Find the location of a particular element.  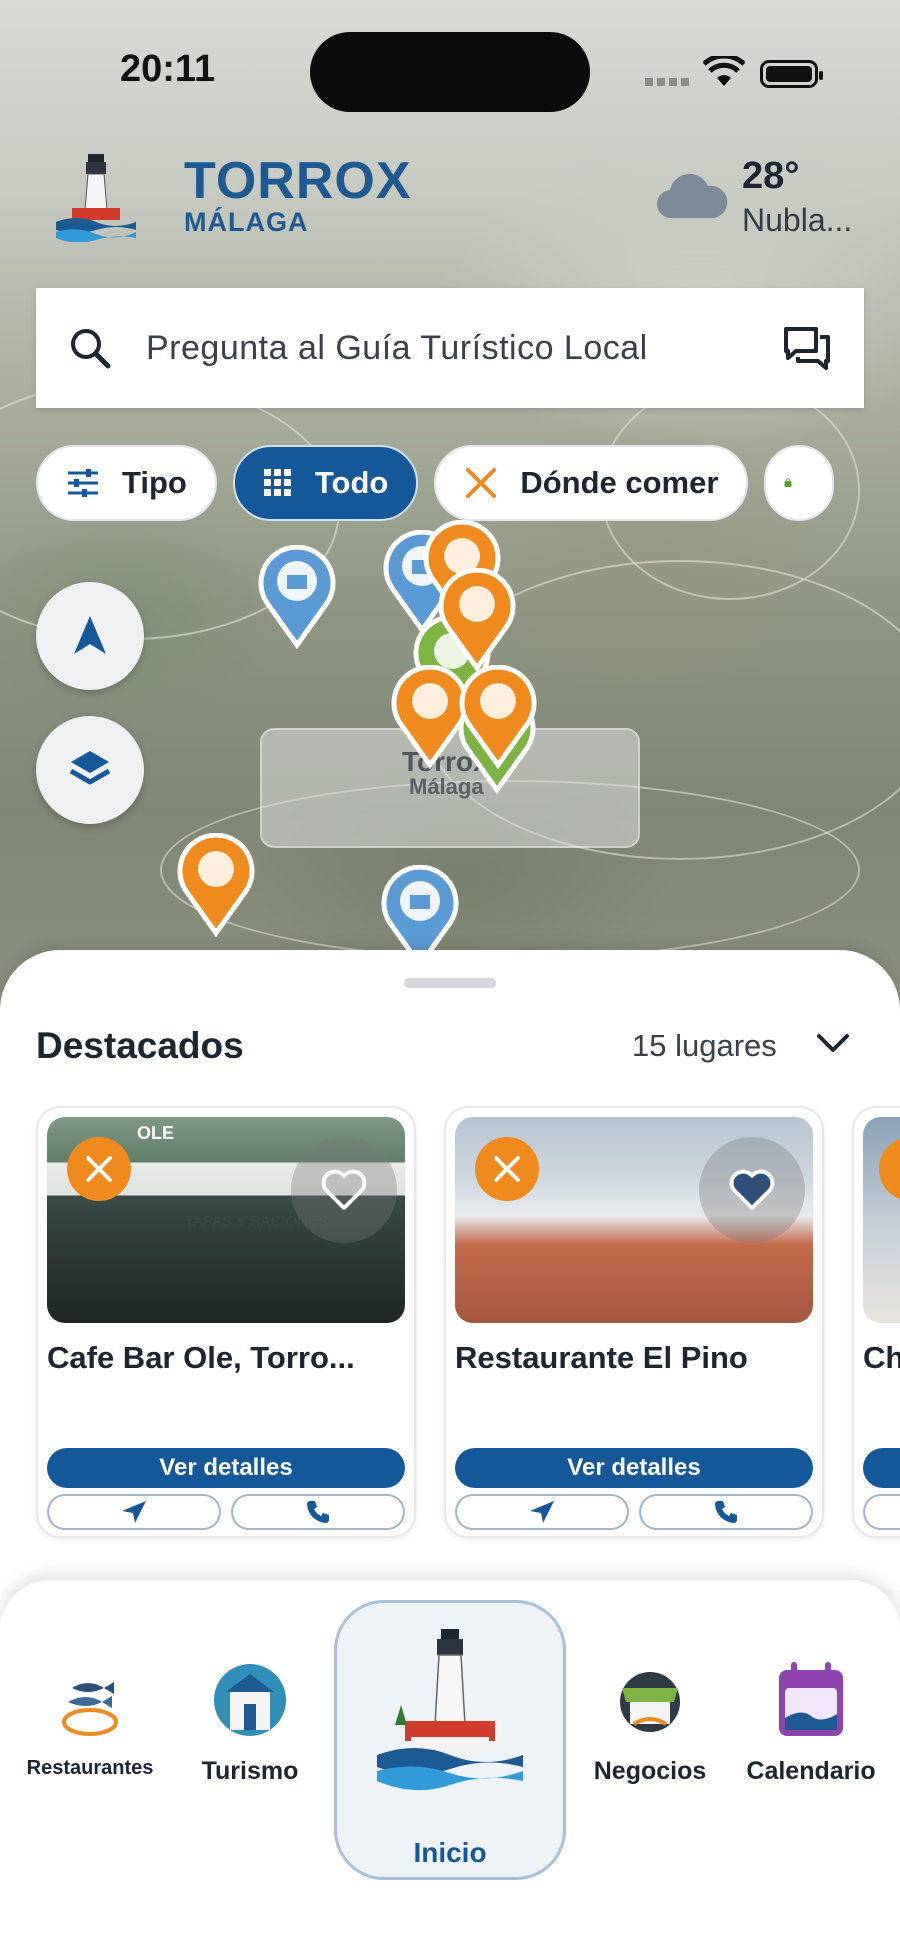

lighthouse-home-icon is located at coordinates (450, 1710).